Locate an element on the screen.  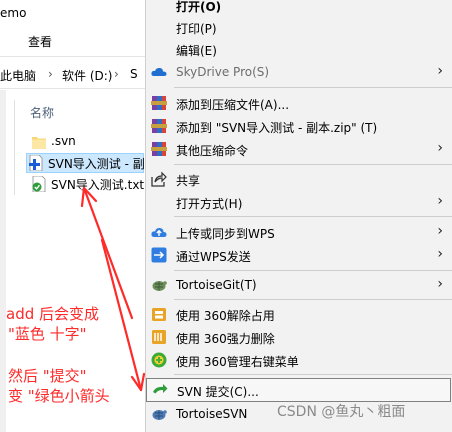
menu-item-label: 使用 360解除占用 is located at coordinates (225, 316).